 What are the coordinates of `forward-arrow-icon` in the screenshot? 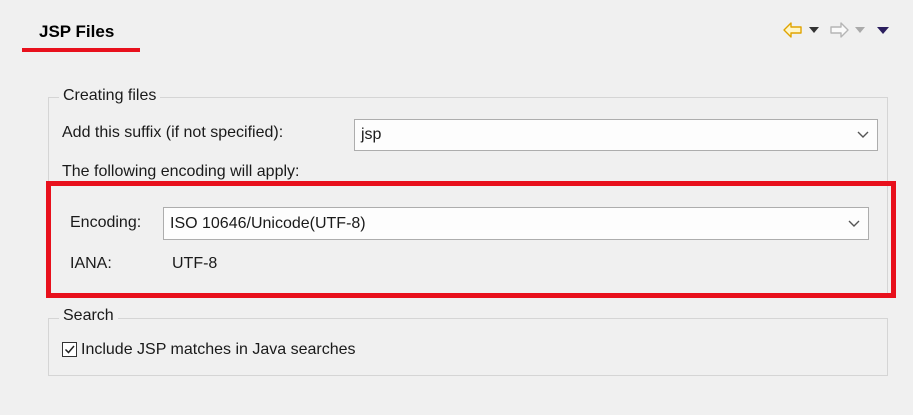 It's located at (839, 30).